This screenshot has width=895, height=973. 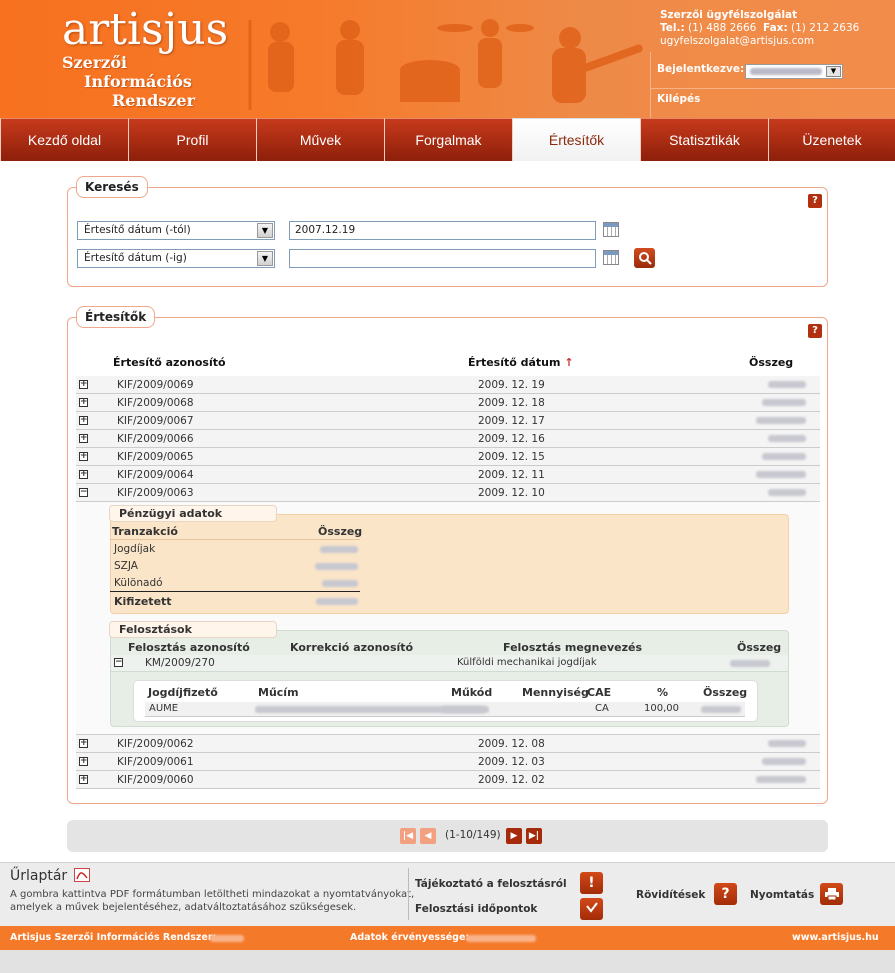 I want to click on notice-id: KIF/2009/0063, so click(x=155, y=493).